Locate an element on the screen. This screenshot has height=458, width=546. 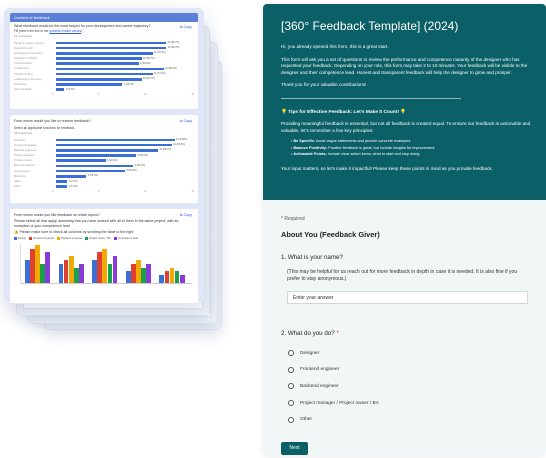
name-answer-input: Enter your answer is located at coordinates (407, 297).